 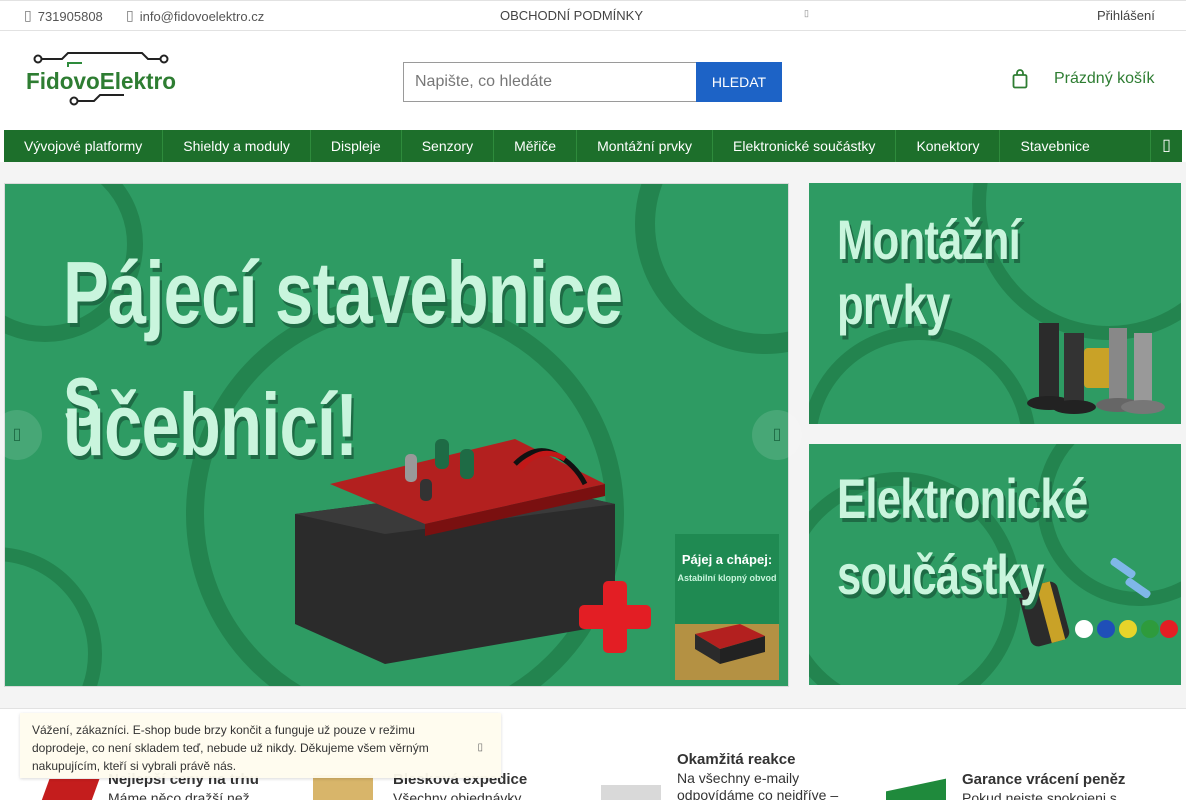 What do you see at coordinates (549, 82) in the screenshot?
I see `search-input` at bounding box center [549, 82].